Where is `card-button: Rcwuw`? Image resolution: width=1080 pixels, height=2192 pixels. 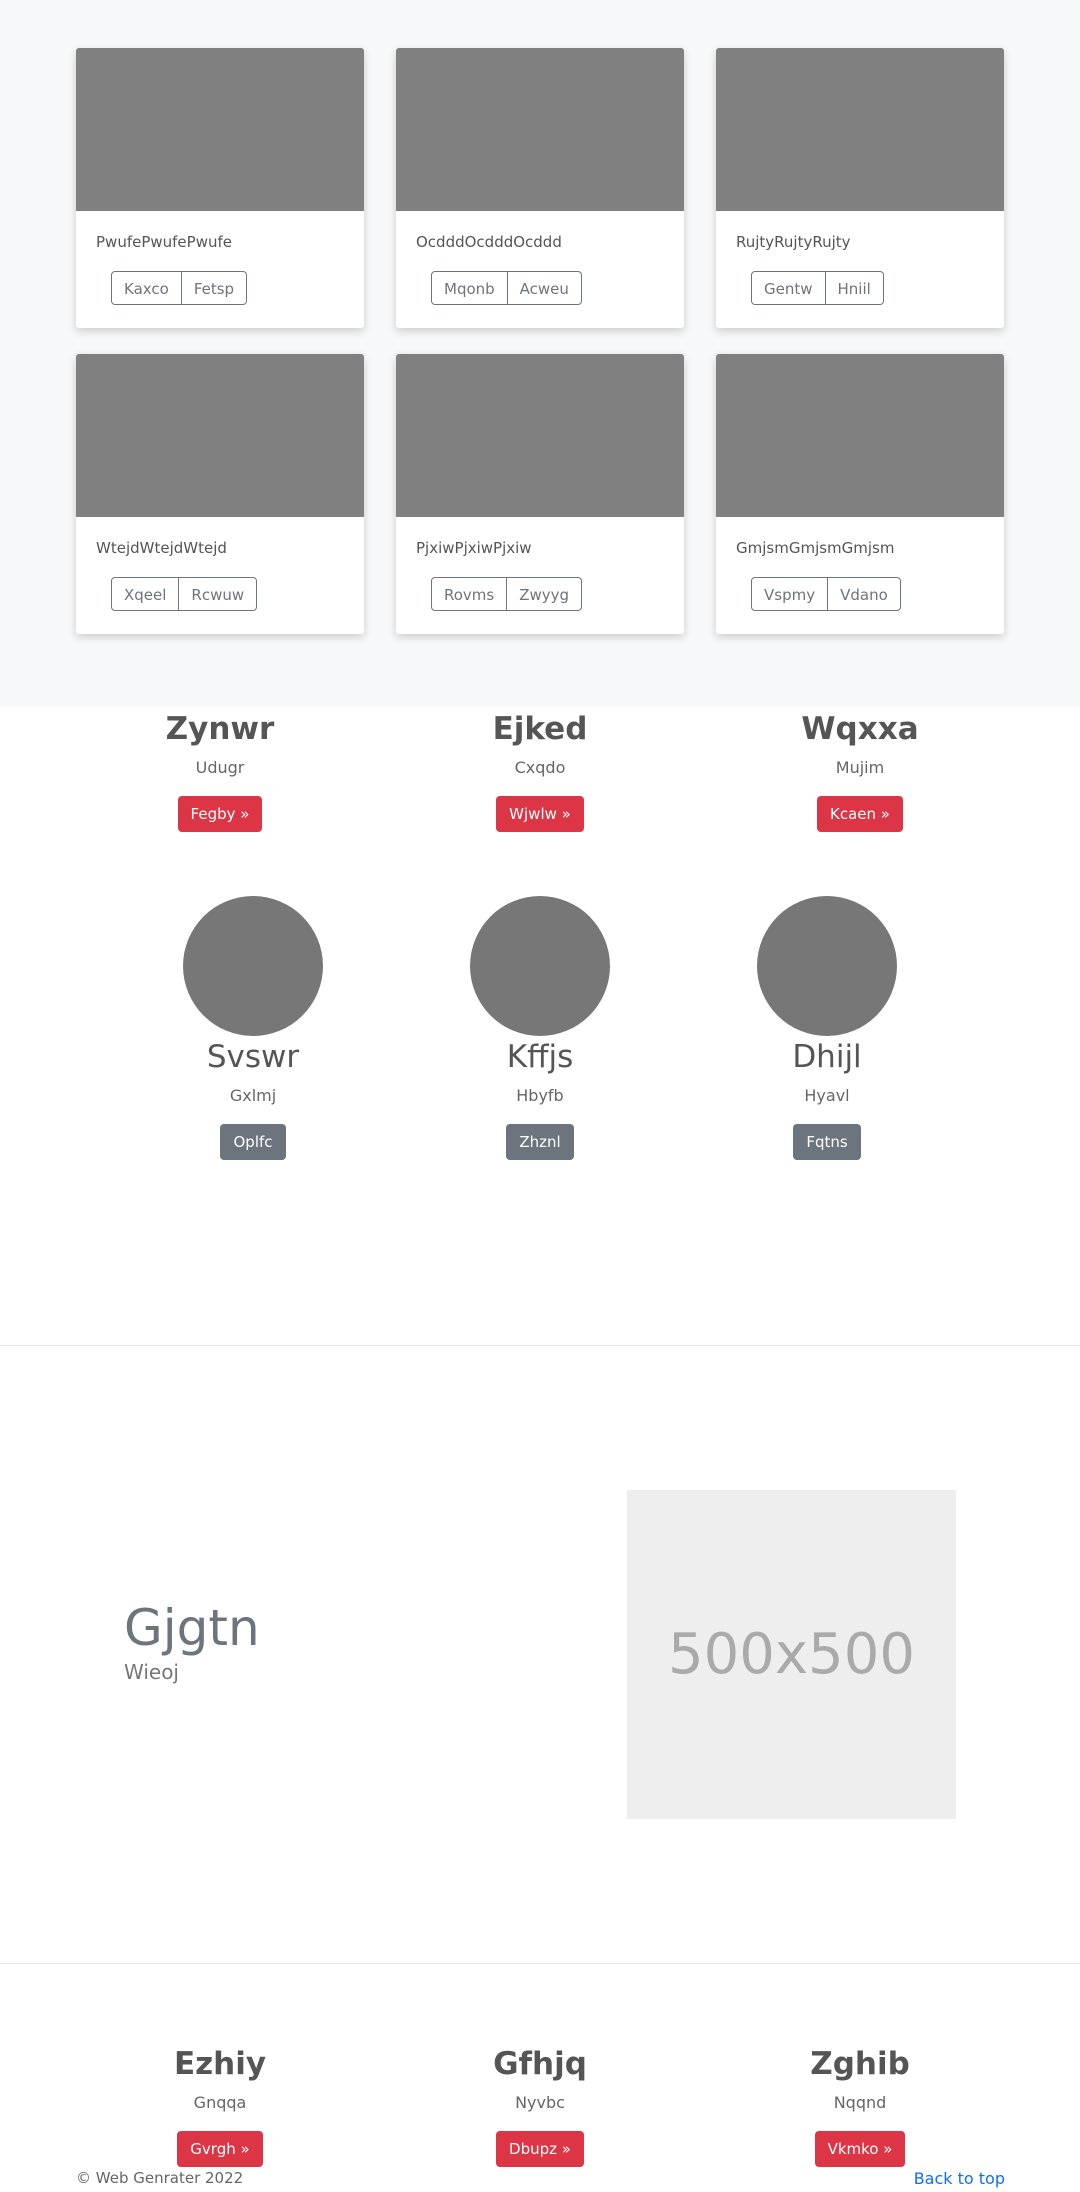 card-button: Rcwuw is located at coordinates (218, 594).